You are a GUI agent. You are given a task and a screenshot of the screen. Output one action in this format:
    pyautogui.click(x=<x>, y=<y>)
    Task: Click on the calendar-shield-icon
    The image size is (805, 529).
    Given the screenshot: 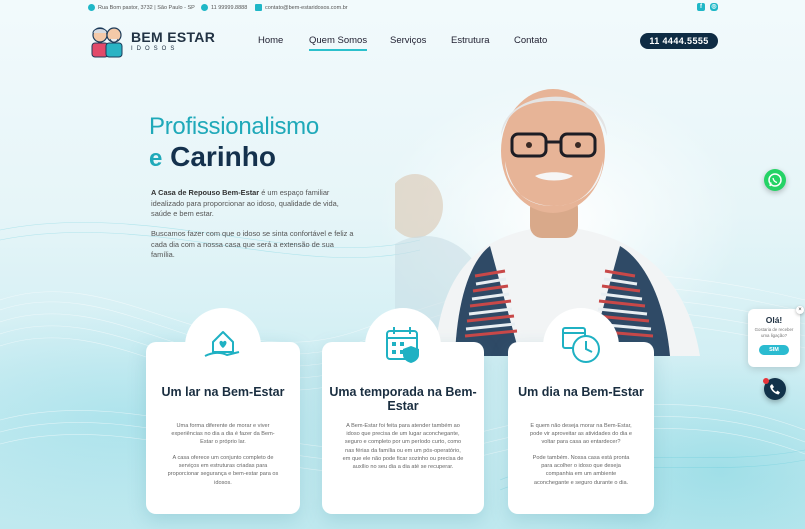 What is the action you would take?
    pyautogui.click(x=402, y=345)
    